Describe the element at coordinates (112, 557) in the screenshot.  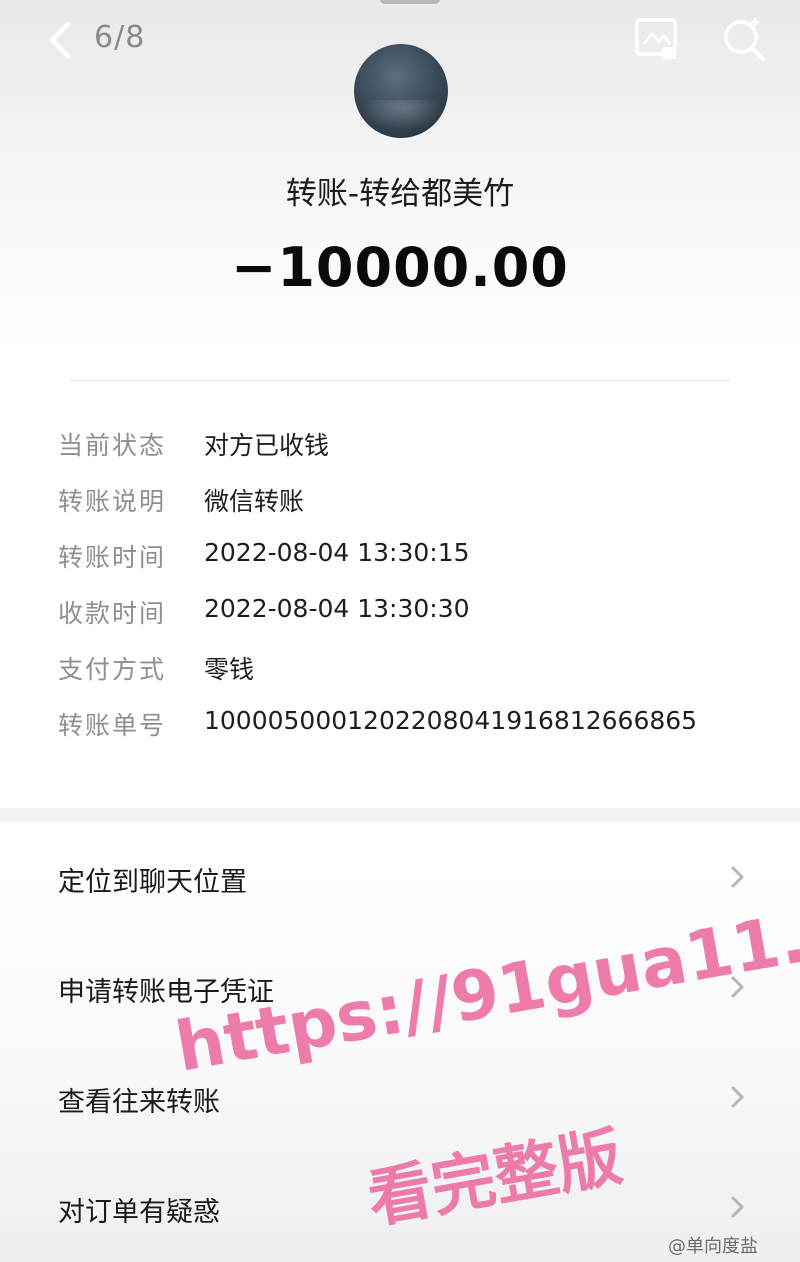
I see `detail-label: 转账时间` at that location.